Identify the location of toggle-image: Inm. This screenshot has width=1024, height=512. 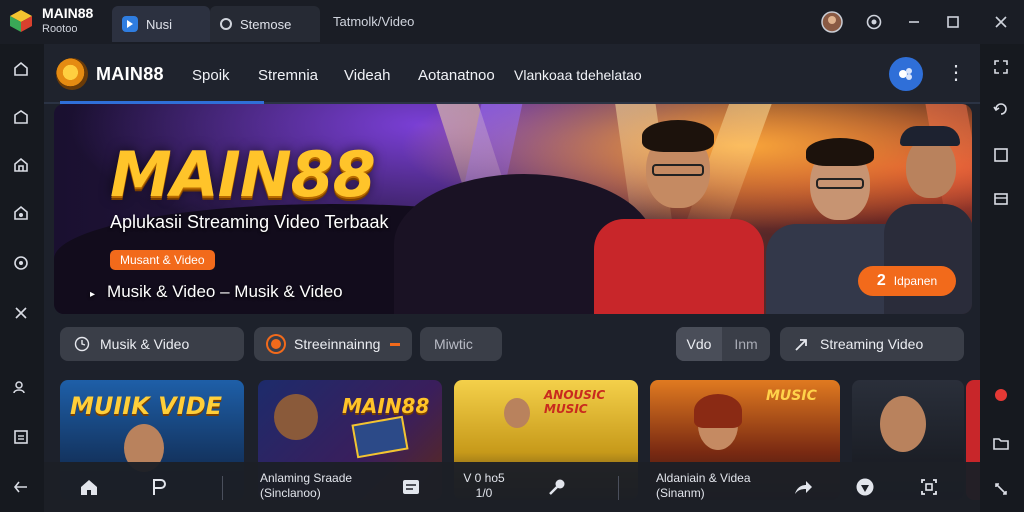
(746, 344).